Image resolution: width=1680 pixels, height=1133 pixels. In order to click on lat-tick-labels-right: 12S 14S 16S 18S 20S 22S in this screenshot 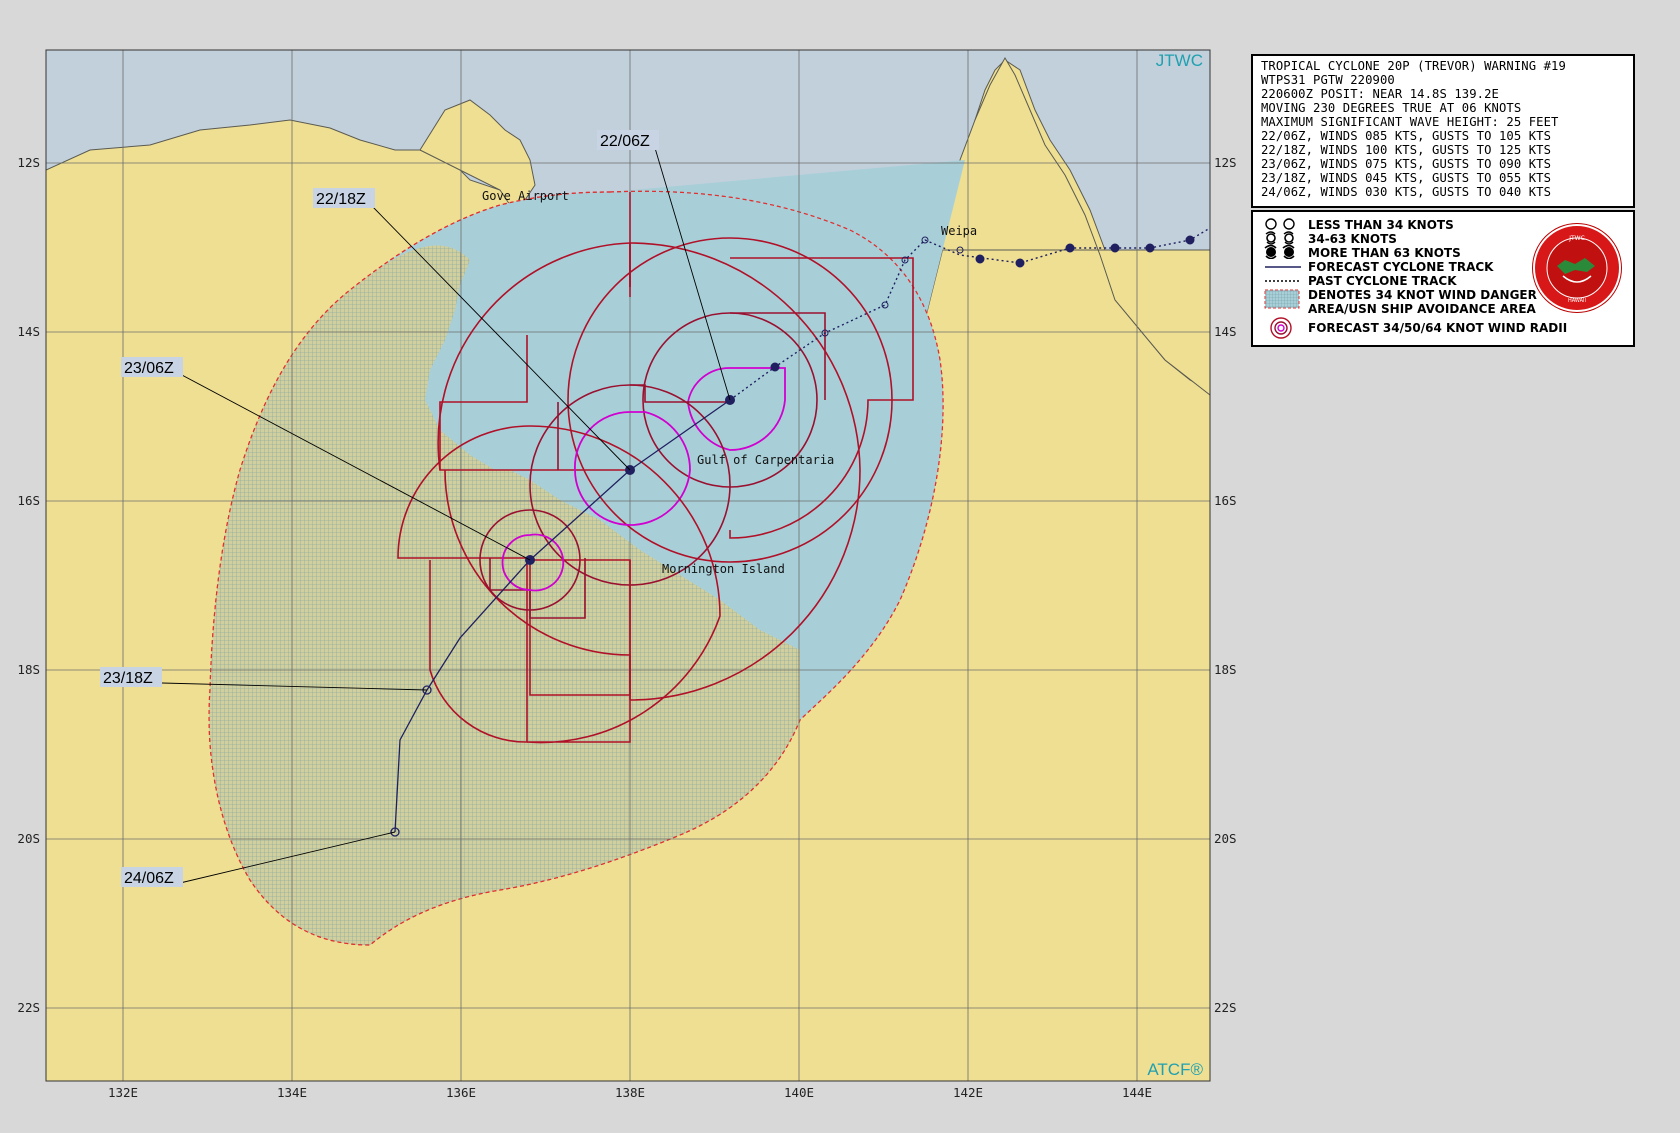, I will do `click(1225, 585)`.